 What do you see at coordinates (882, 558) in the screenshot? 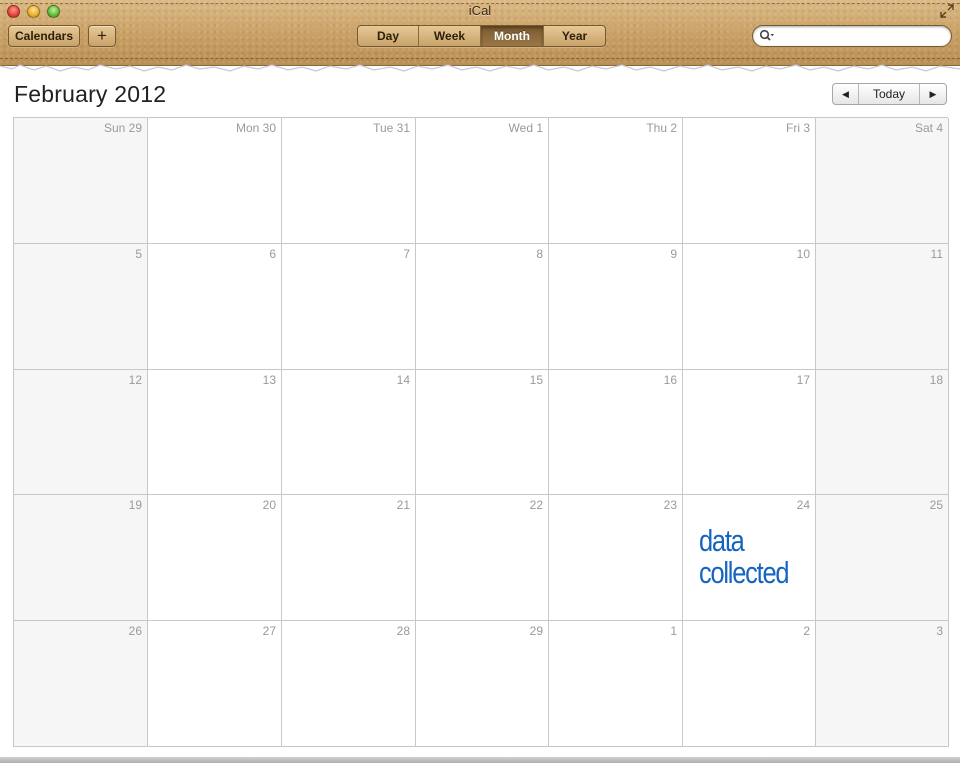
I see `day-cell: 25` at bounding box center [882, 558].